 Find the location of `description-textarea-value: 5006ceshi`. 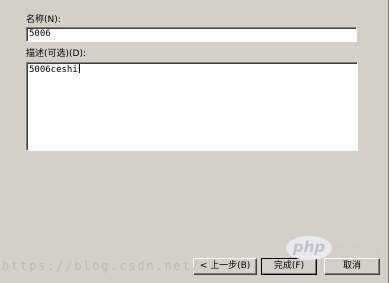

description-textarea-value: 5006ceshi is located at coordinates (53, 70).